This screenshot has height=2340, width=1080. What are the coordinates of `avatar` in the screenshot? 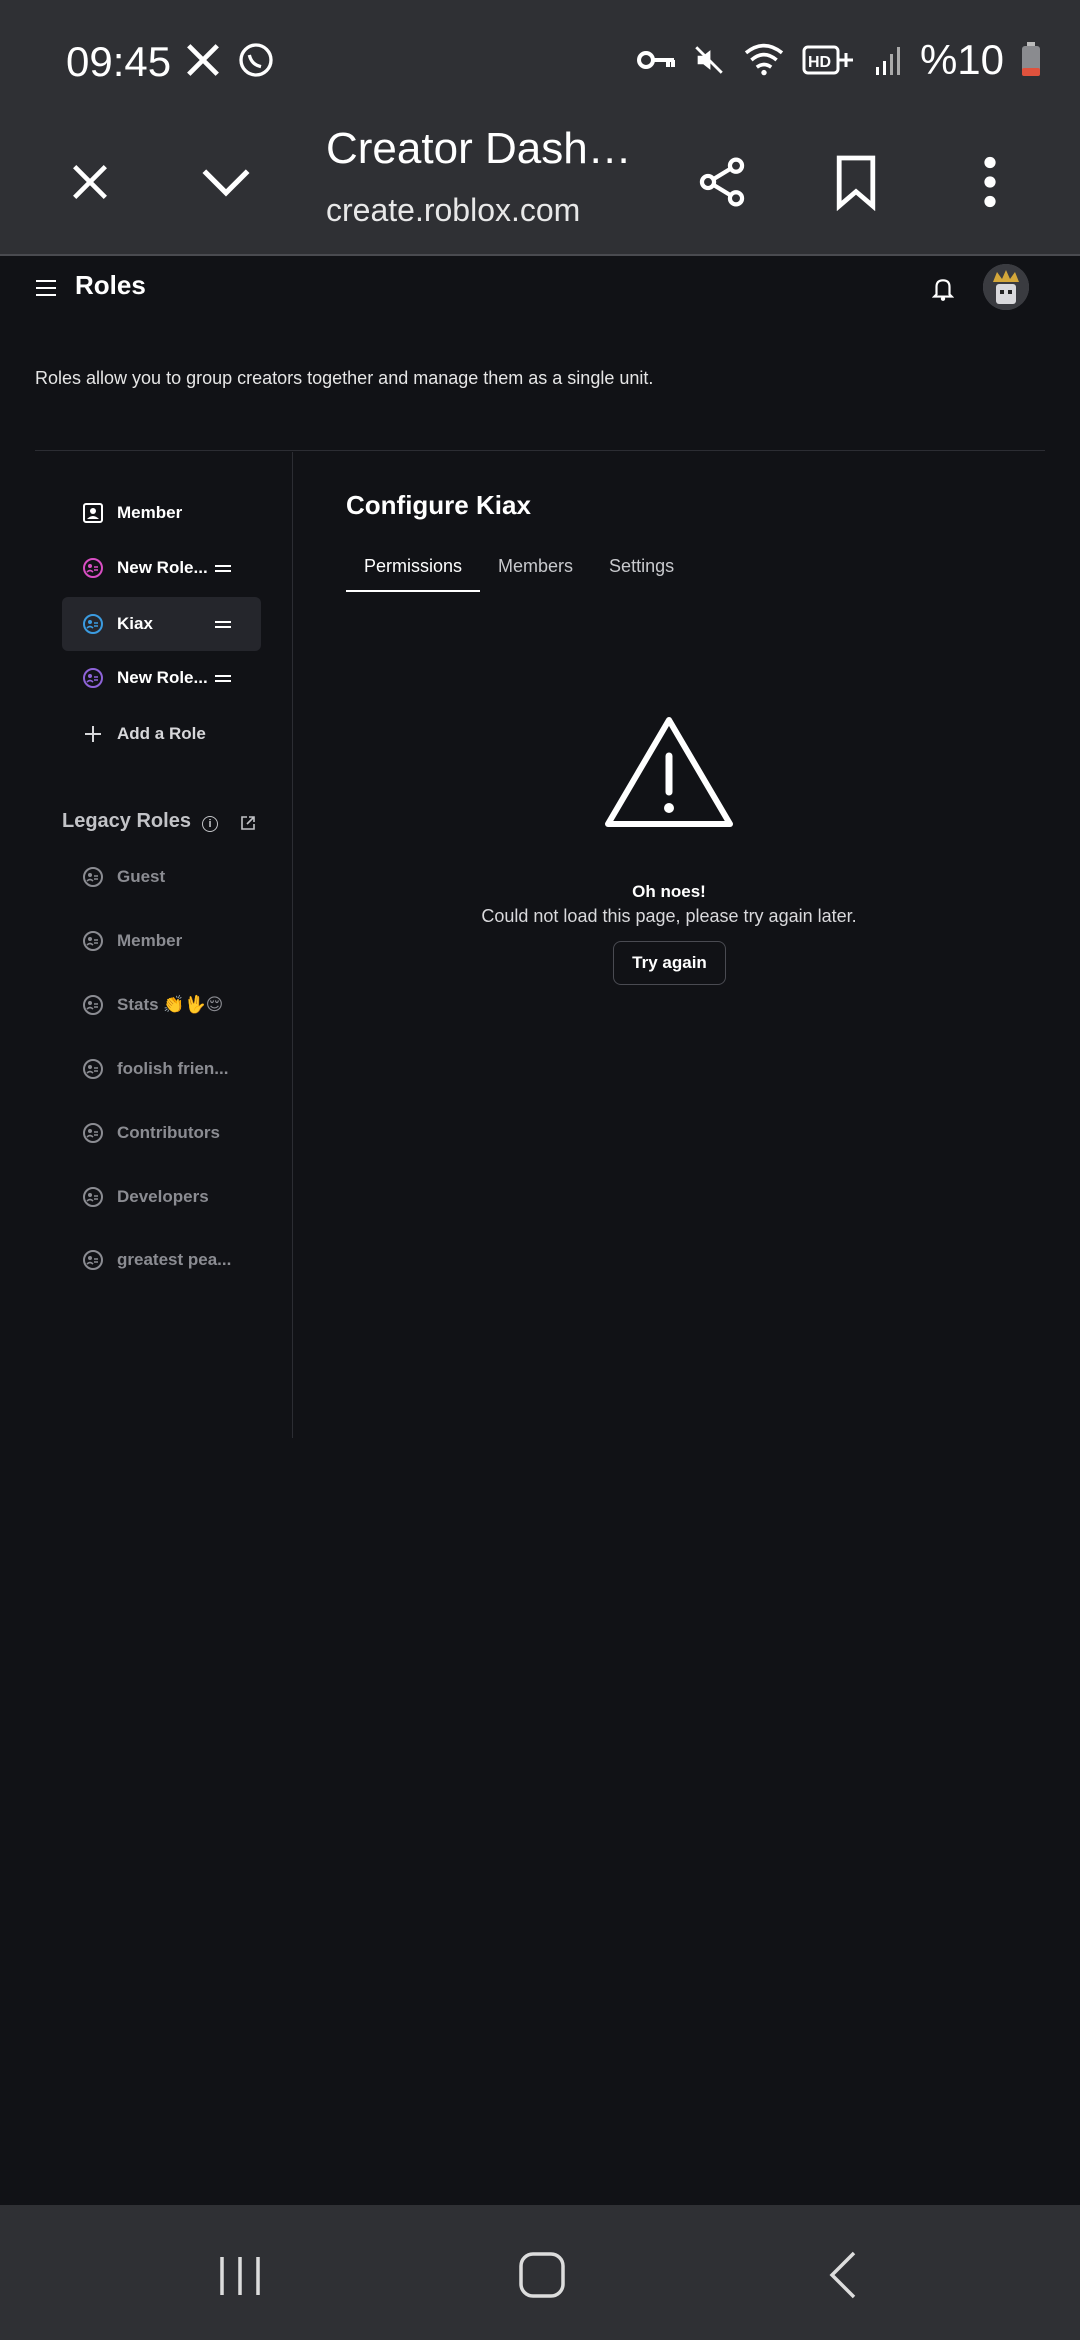 It's located at (1006, 287).